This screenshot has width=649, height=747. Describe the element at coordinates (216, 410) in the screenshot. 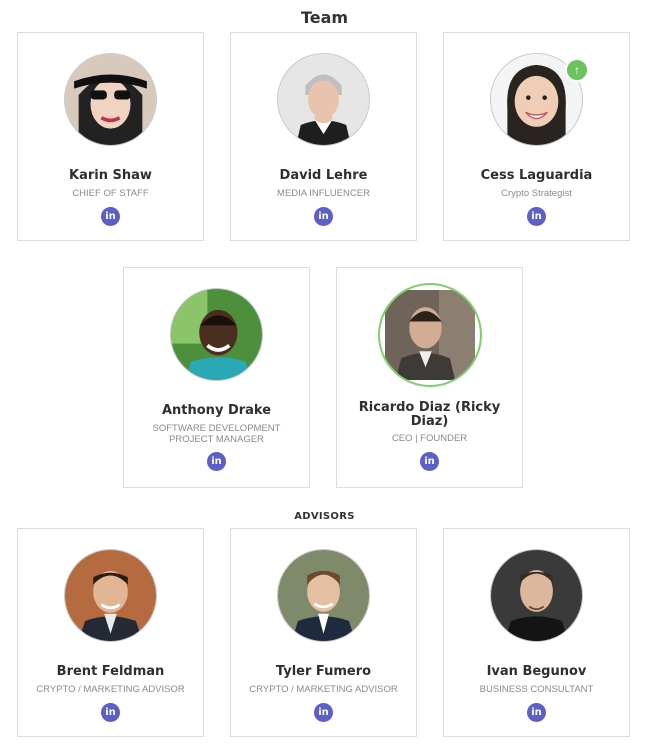

I see `member-name: Anthony Drake` at that location.